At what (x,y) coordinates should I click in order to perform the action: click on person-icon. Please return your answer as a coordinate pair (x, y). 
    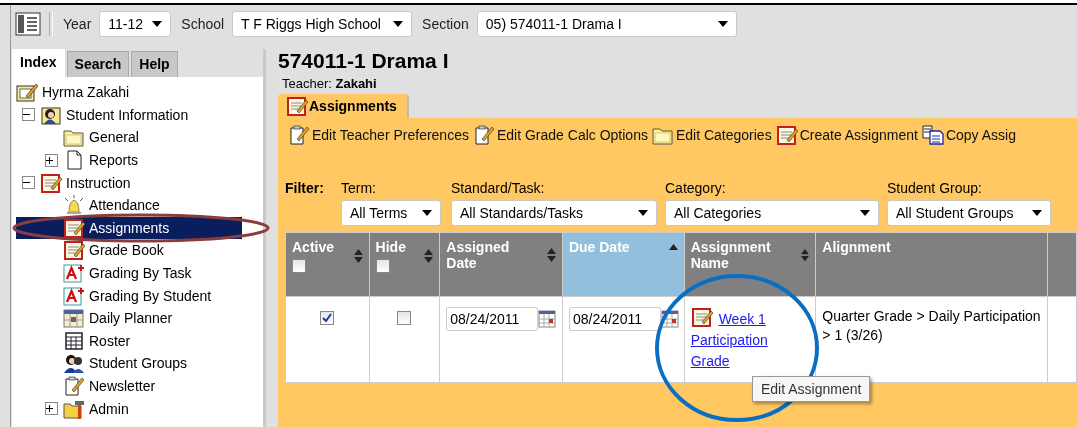
    Looking at the image, I should click on (51, 114).